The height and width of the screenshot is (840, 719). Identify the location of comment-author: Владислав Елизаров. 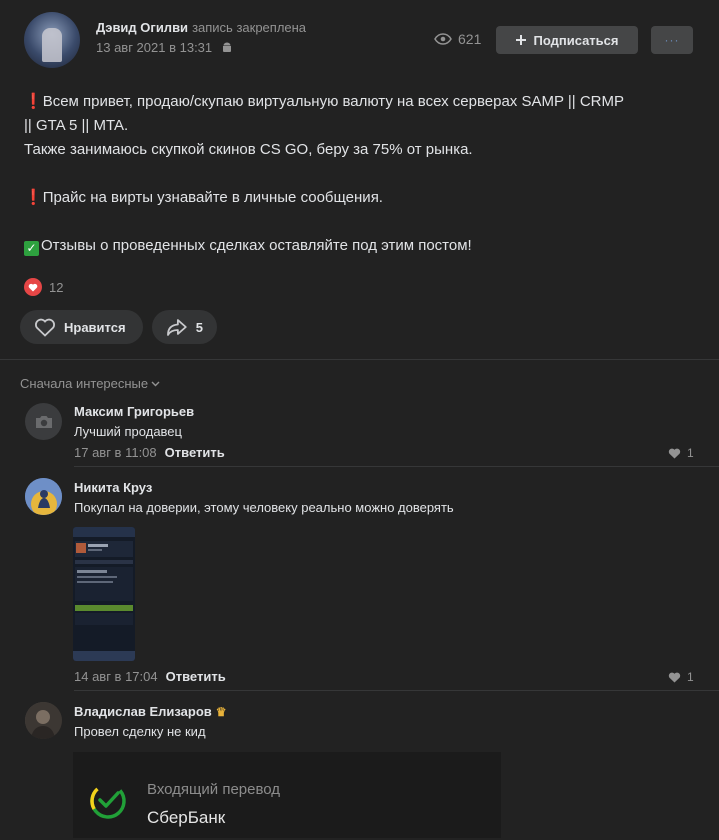
(143, 711).